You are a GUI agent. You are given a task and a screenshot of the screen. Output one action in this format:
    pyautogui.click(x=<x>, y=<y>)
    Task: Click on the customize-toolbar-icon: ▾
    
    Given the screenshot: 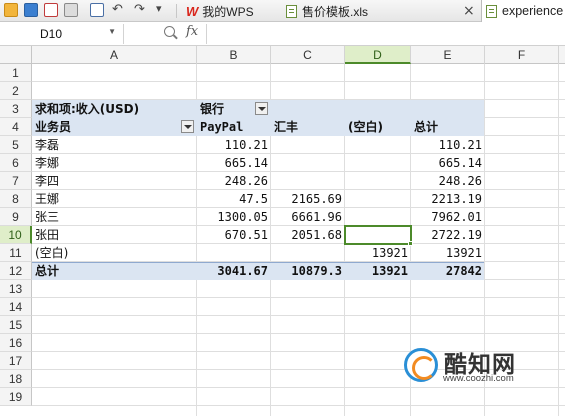 What is the action you would take?
    pyautogui.click(x=159, y=9)
    